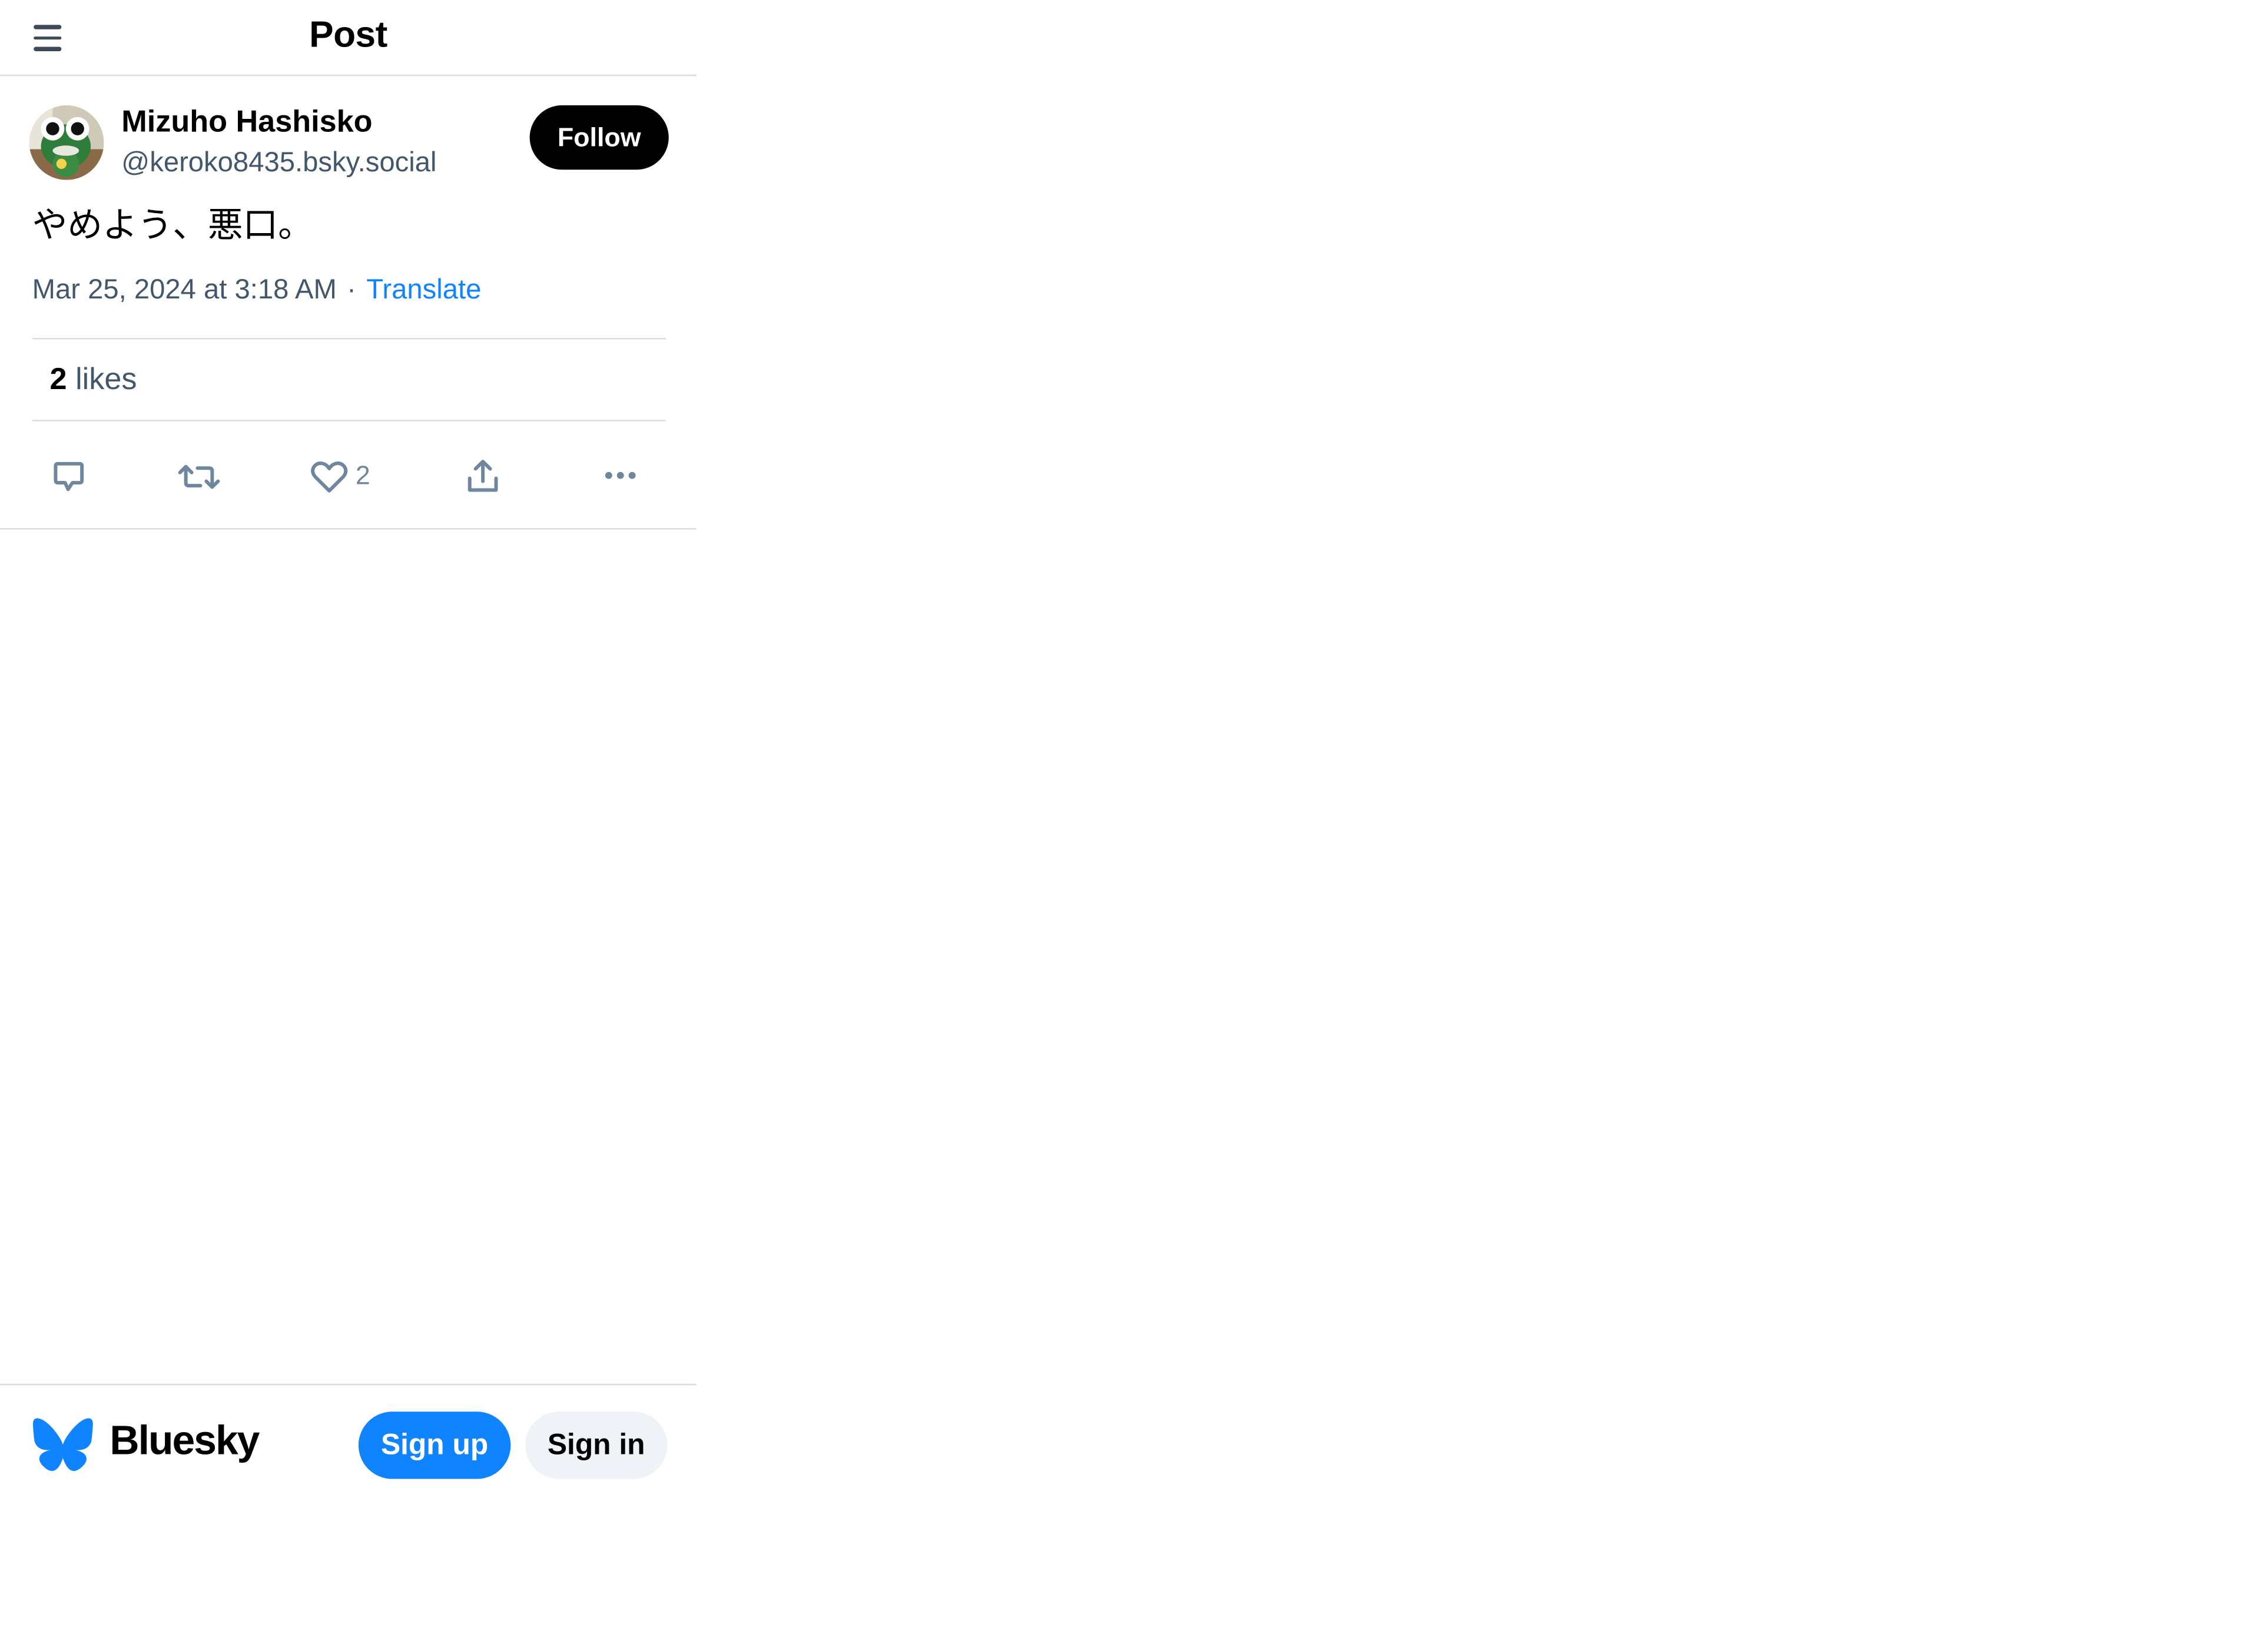 The width and height of the screenshot is (2268, 1644). I want to click on butterfly-icon, so click(63, 1445).